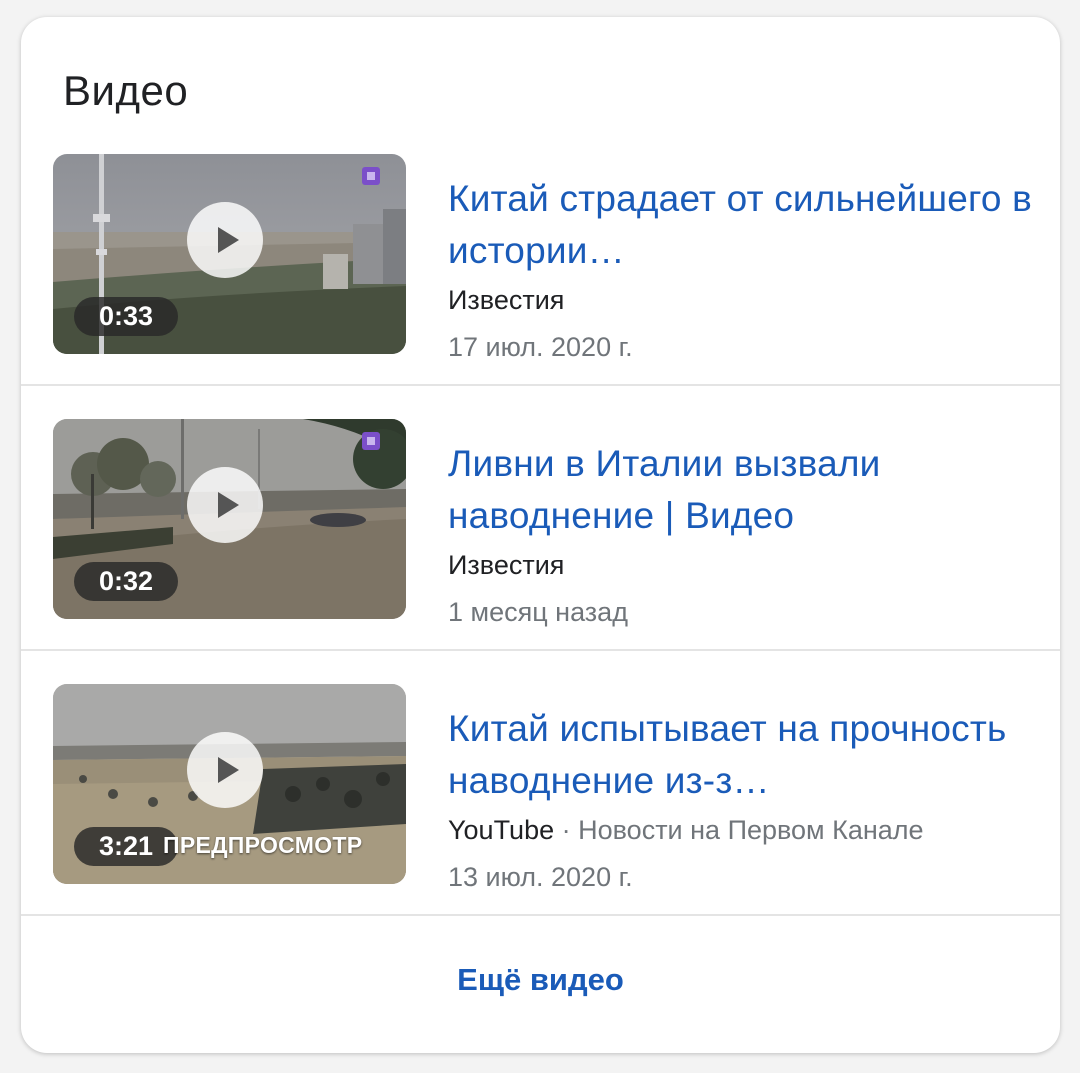 This screenshot has width=1080, height=1073. What do you see at coordinates (540, 877) in the screenshot?
I see `video-date: 13 июл. 2020 г.` at bounding box center [540, 877].